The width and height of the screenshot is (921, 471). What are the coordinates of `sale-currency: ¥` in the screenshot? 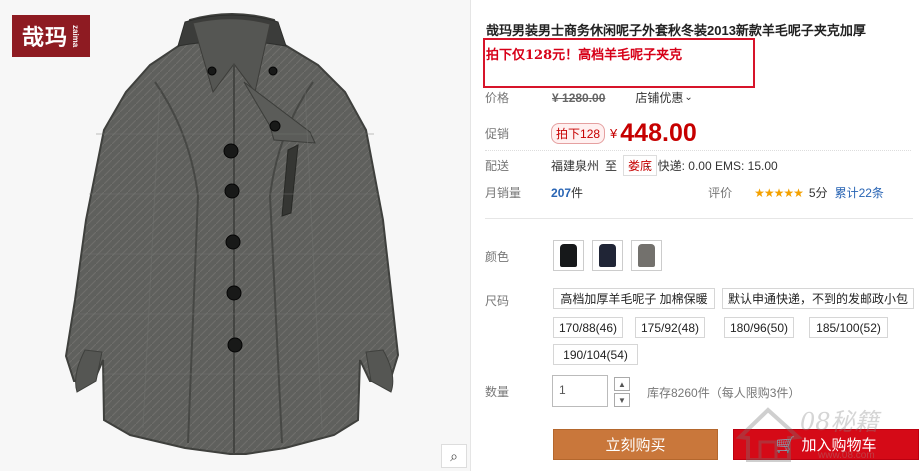 It's located at (614, 133).